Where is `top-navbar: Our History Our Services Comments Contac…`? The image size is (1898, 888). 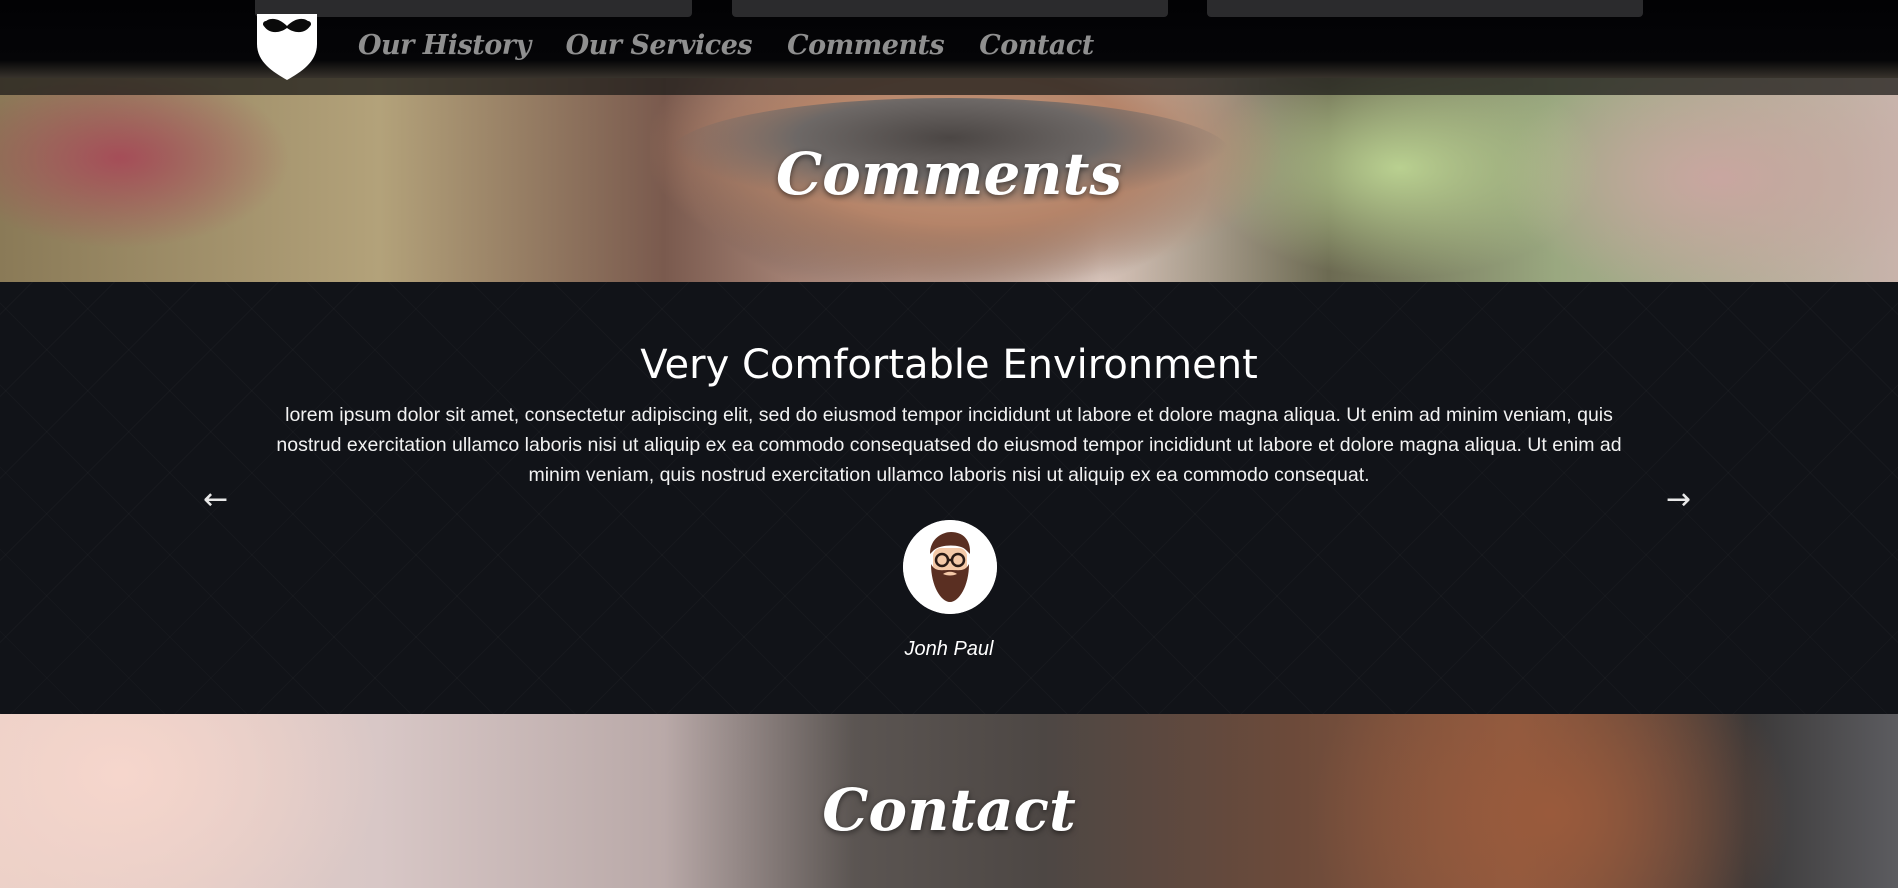 top-navbar: Our History Our Services Comments Contac… is located at coordinates (949, 47).